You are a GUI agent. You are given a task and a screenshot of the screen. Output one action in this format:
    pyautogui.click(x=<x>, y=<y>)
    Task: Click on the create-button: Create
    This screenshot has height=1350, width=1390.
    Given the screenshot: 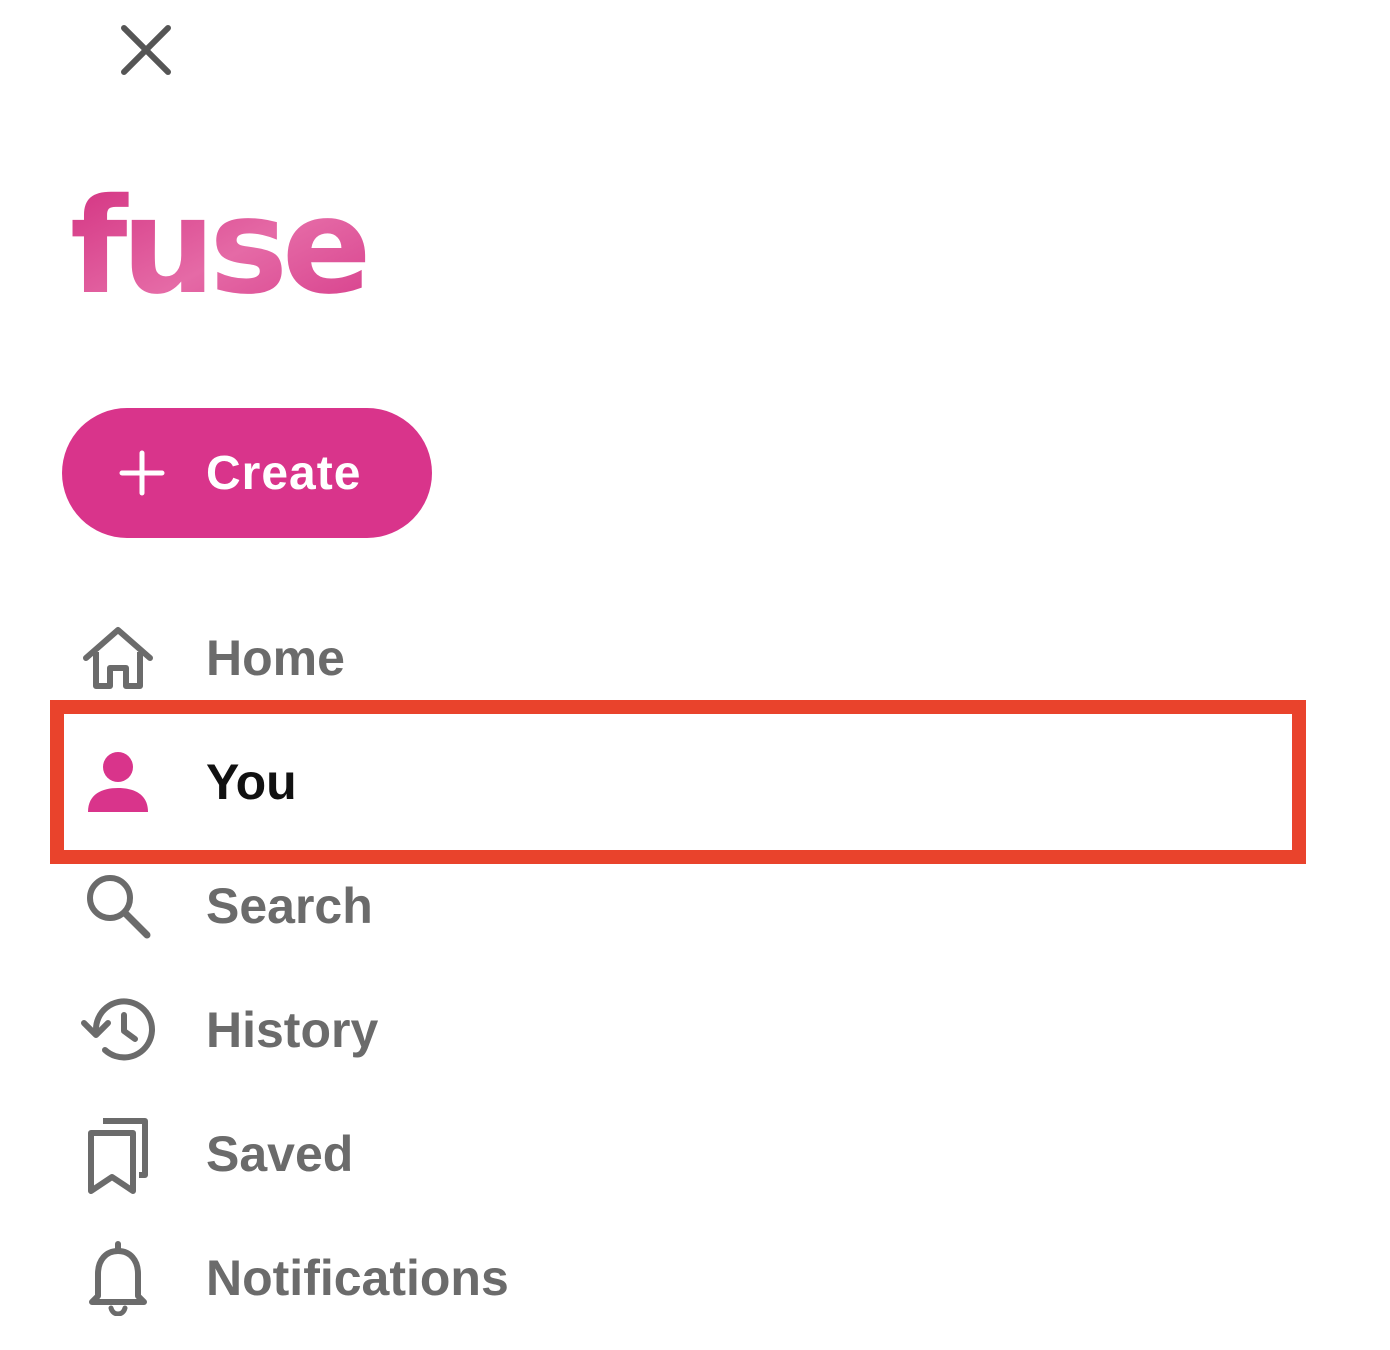 What is the action you would take?
    pyautogui.click(x=247, y=473)
    